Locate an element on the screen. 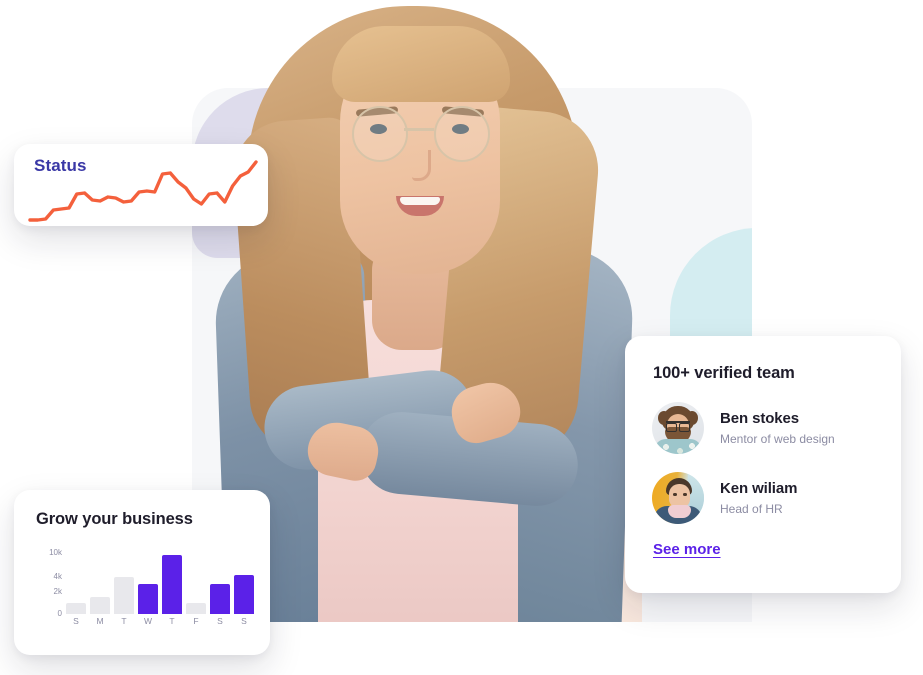  avatar-ben-stokes is located at coordinates (678, 428).